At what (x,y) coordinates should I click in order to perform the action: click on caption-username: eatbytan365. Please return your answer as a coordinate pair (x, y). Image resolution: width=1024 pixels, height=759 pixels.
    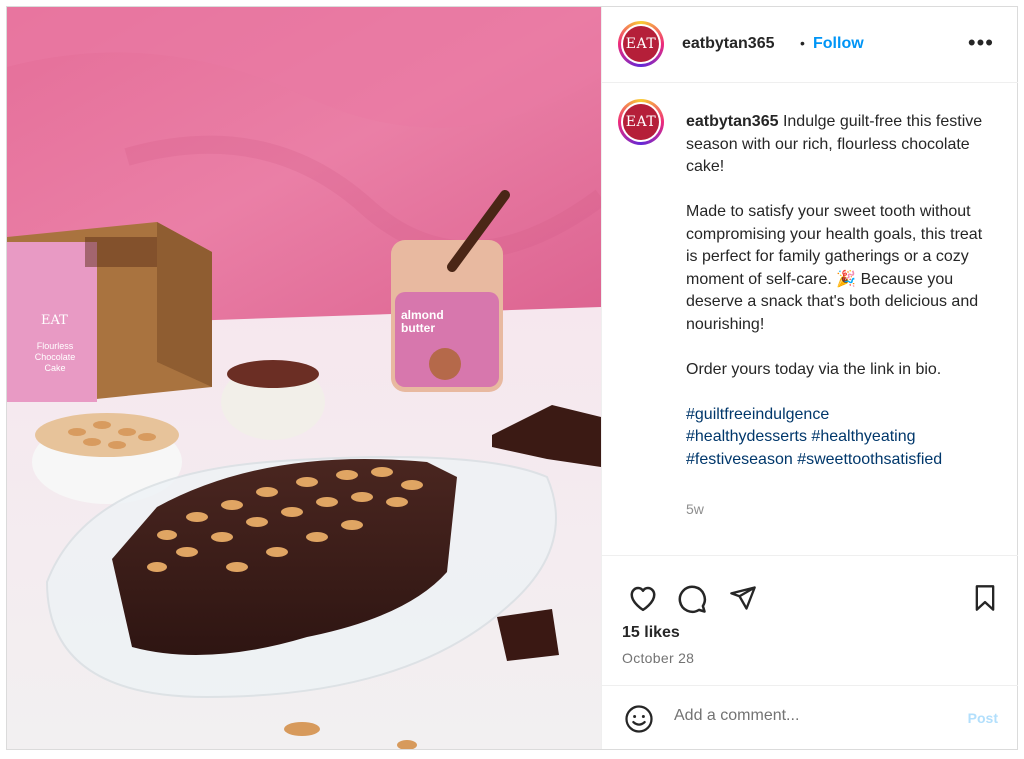
    Looking at the image, I should click on (732, 121).